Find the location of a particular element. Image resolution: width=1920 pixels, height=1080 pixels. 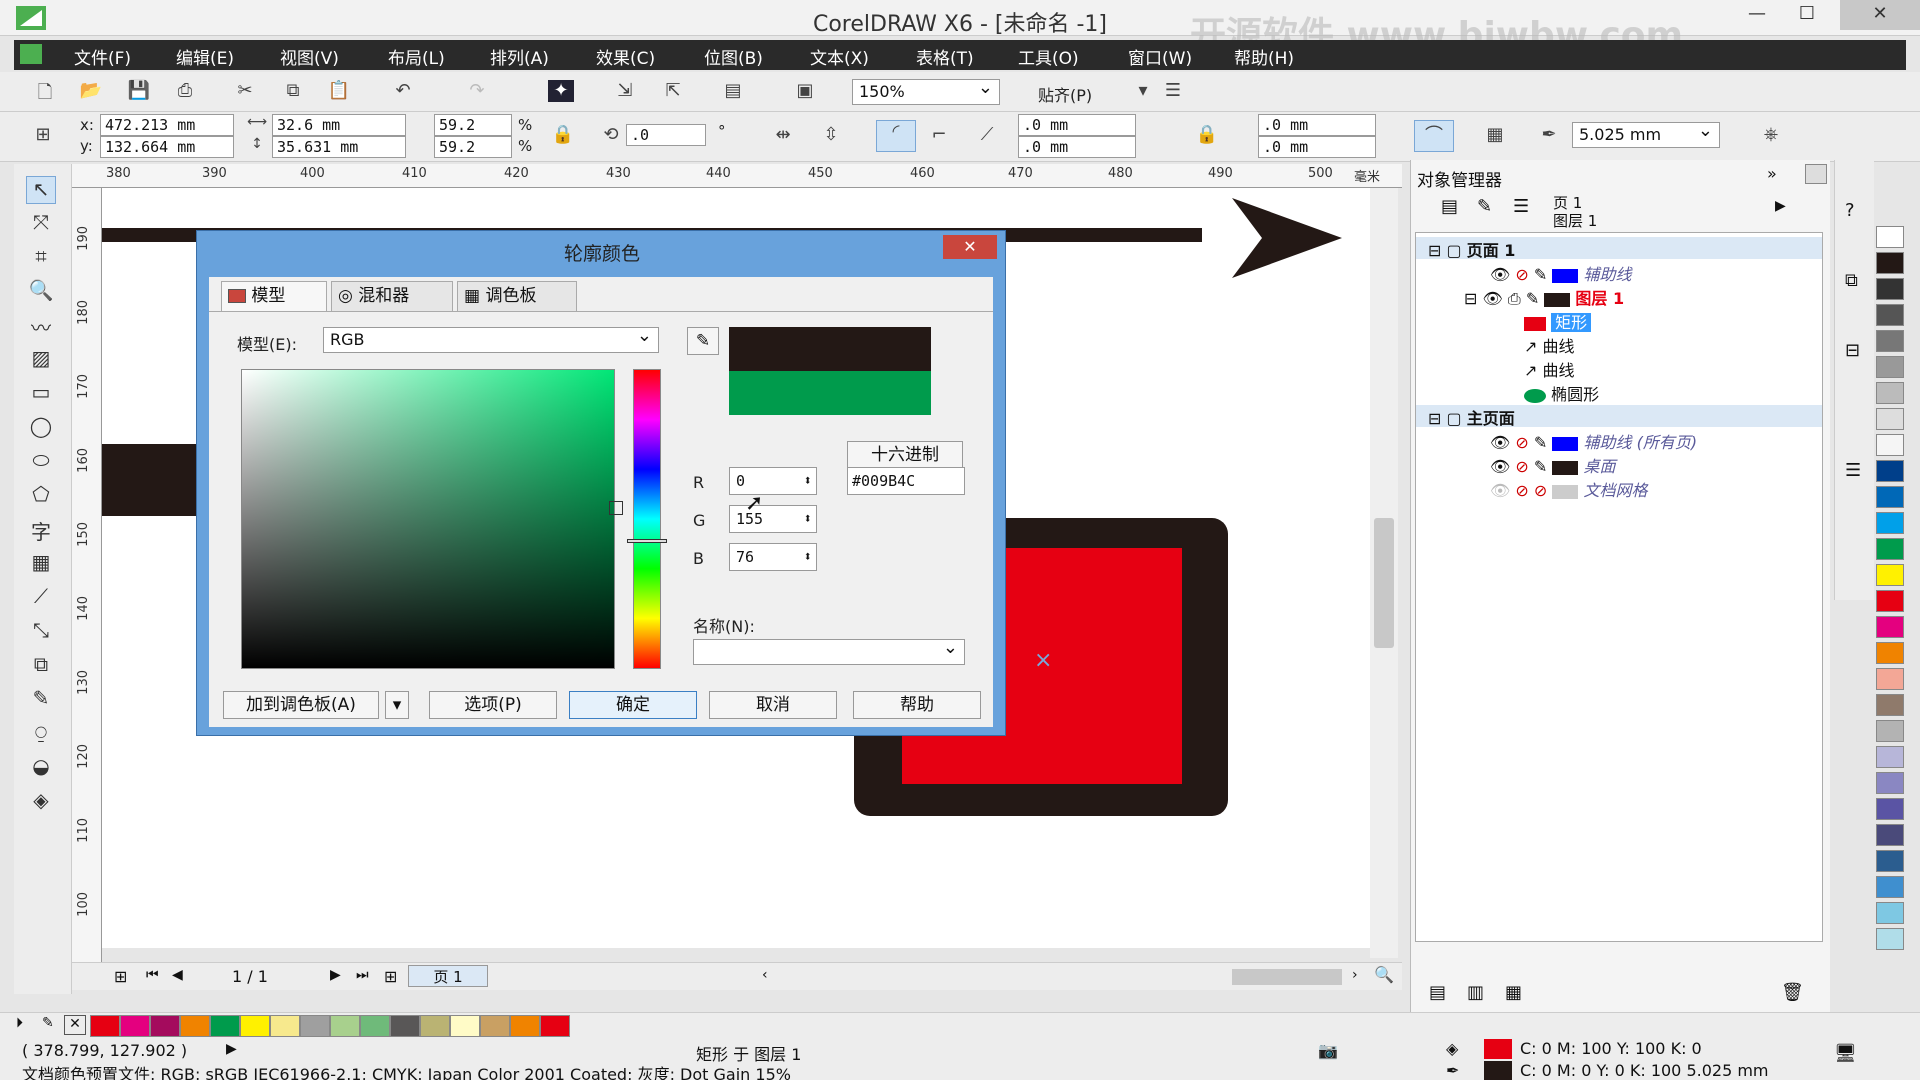

next-page-icon: ▶ is located at coordinates (335, 975).